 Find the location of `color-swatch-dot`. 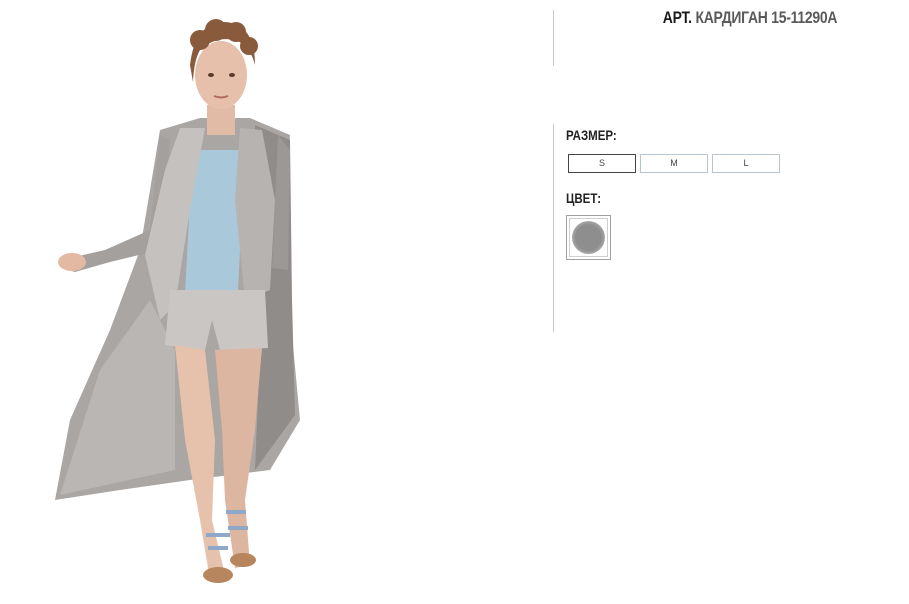

color-swatch-dot is located at coordinates (588, 237).